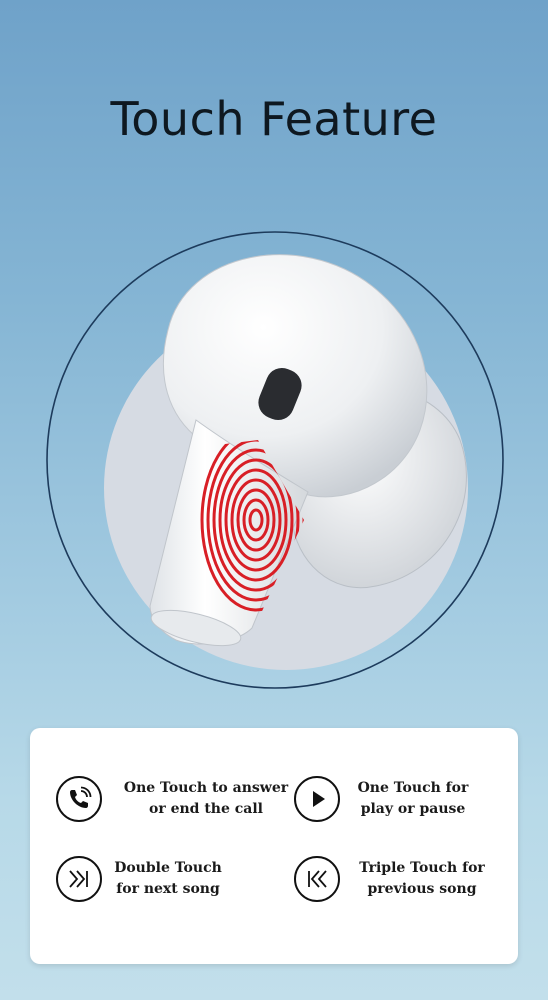  What do you see at coordinates (422, 878) in the screenshot?
I see `feature-text: Triple Touch for previous song` at bounding box center [422, 878].